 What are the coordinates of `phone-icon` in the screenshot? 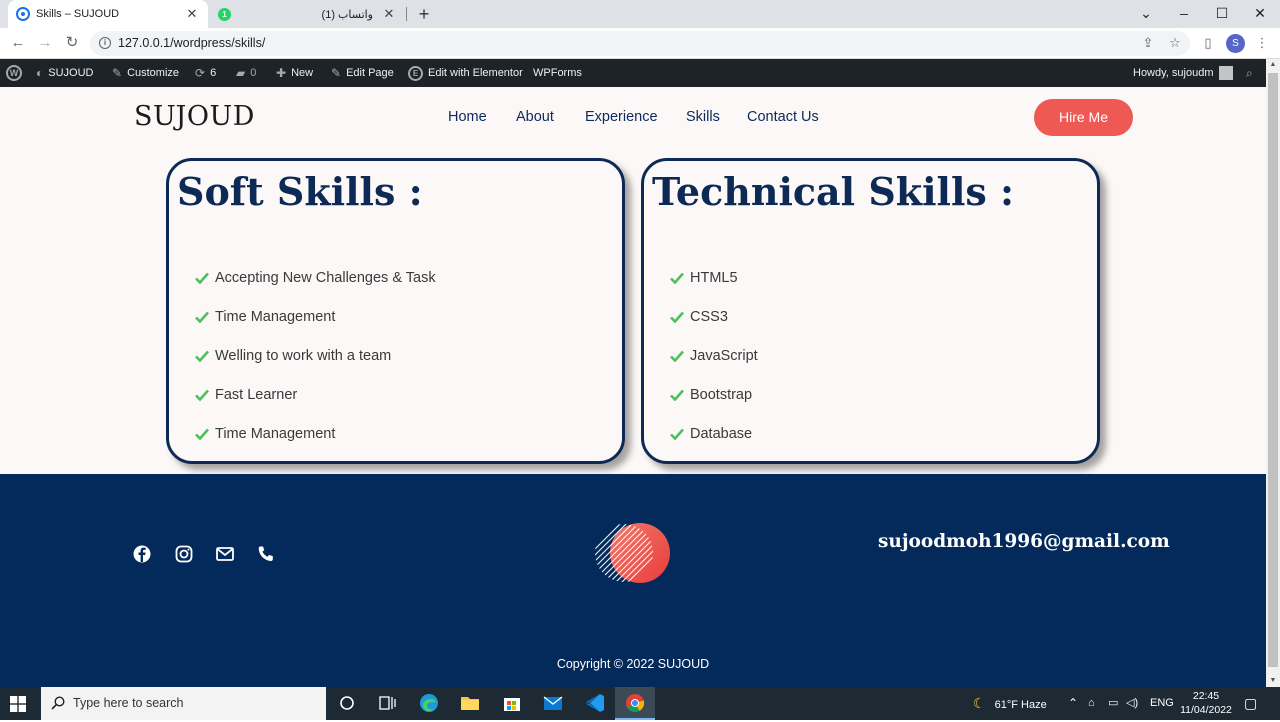 It's located at (266, 554).